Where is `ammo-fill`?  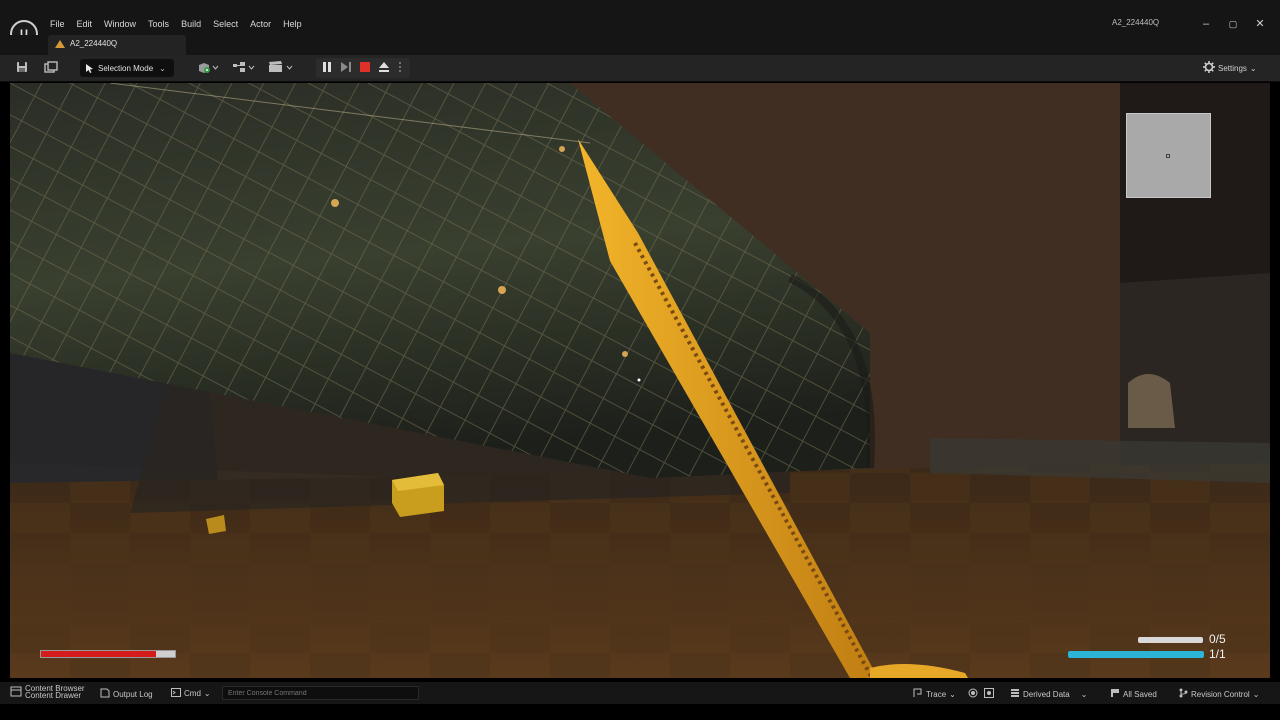 ammo-fill is located at coordinates (1170, 640).